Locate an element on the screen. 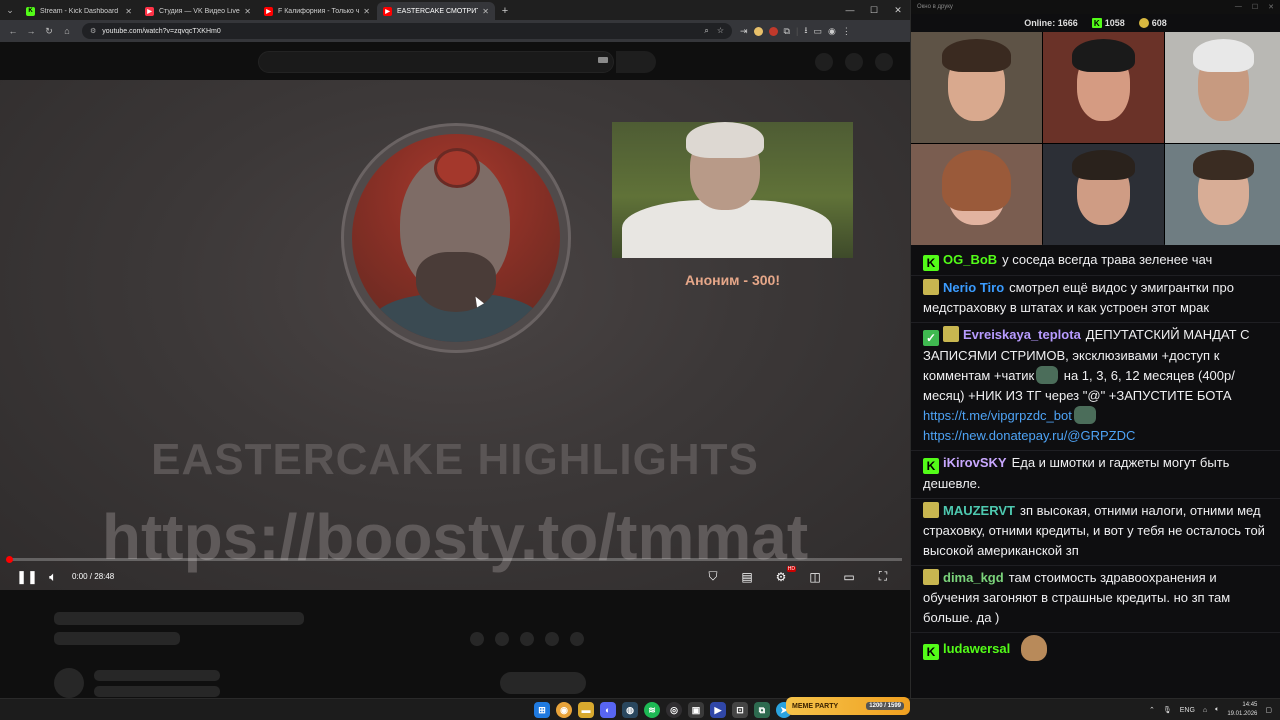 The image size is (1280, 720). webcam-grid is located at coordinates (1095, 138).